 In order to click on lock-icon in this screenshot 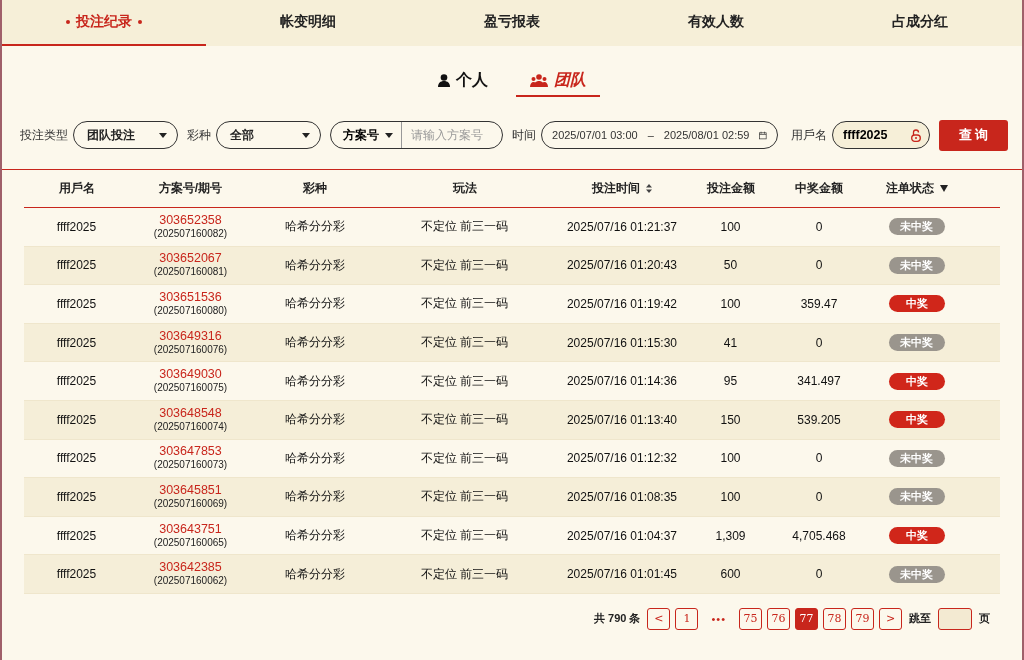, I will do `click(915, 135)`.